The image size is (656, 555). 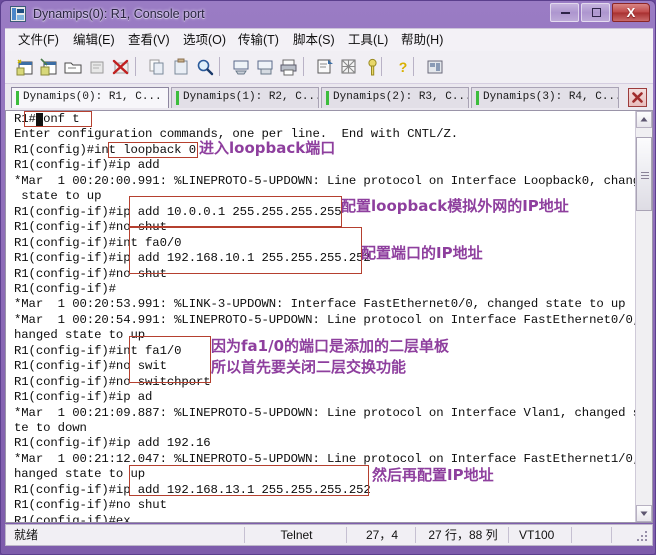 I want to click on annotation-text-0: 进入loopback端口, so click(x=267, y=148).